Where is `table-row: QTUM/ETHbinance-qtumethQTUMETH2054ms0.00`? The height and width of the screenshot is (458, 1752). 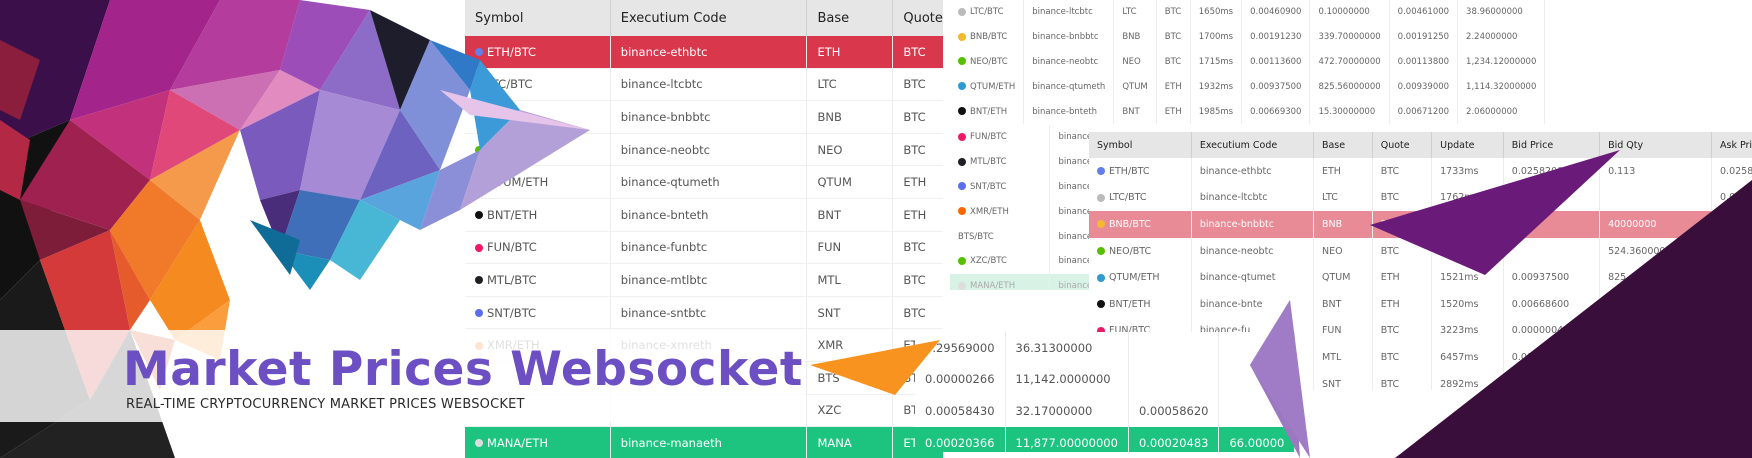
table-row: QTUM/ETHbinance-qtumethQTUMETH2054ms0.00 is located at coordinates (704, 182).